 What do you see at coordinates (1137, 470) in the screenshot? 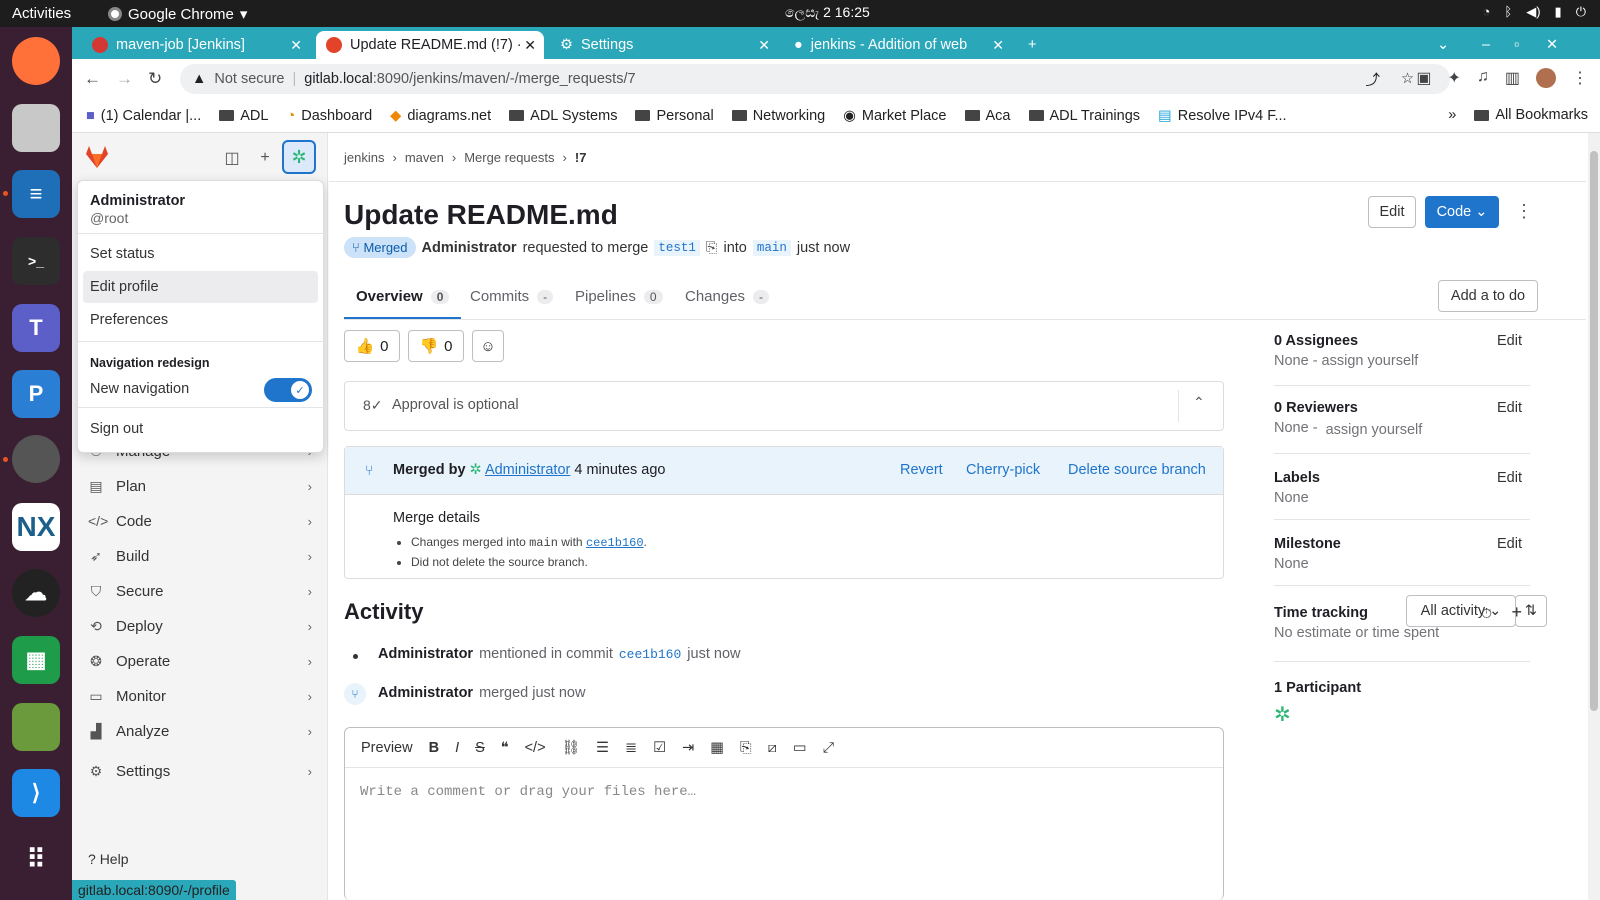
I see `delete-source-branch-button: Delete source branch` at bounding box center [1137, 470].